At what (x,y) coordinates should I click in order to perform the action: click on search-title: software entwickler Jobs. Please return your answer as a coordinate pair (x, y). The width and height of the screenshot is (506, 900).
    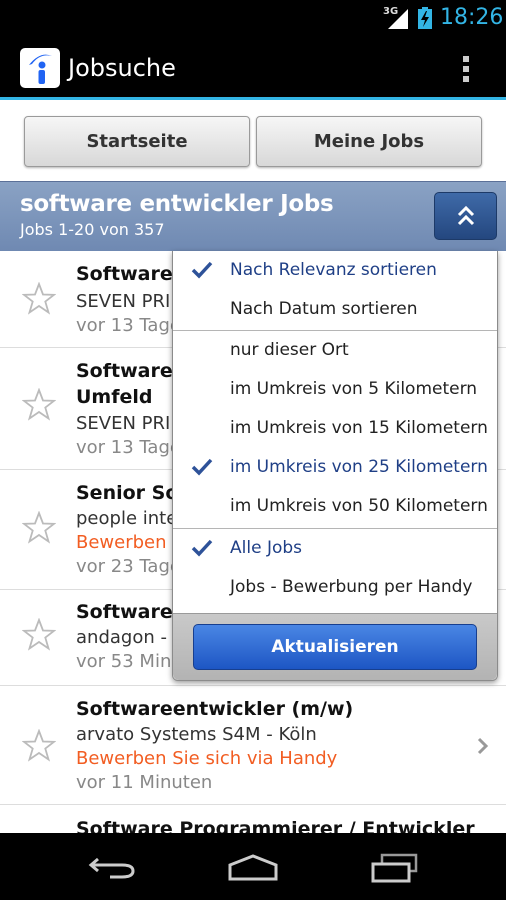
    Looking at the image, I should click on (177, 204).